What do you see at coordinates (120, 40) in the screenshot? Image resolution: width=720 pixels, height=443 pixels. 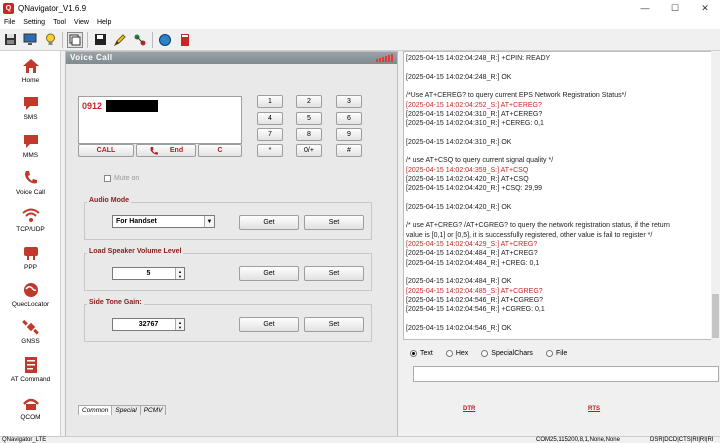 I see `pencil-icon` at bounding box center [120, 40].